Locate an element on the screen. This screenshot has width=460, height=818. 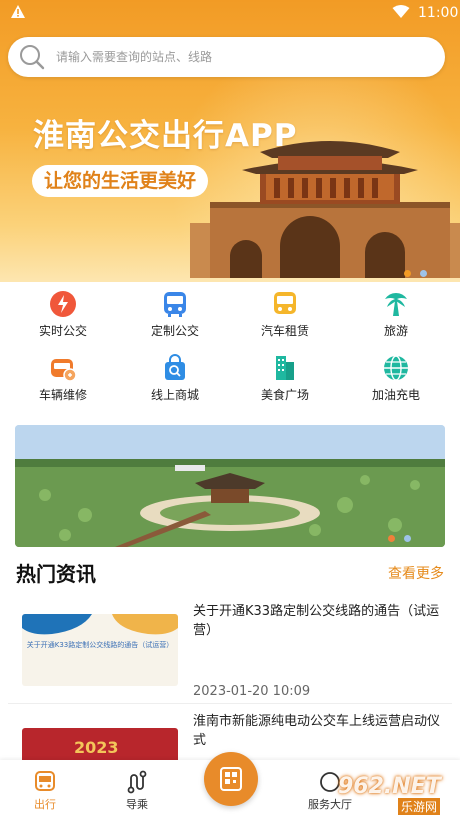
qr-scan-icon is located at coordinates (231, 779).